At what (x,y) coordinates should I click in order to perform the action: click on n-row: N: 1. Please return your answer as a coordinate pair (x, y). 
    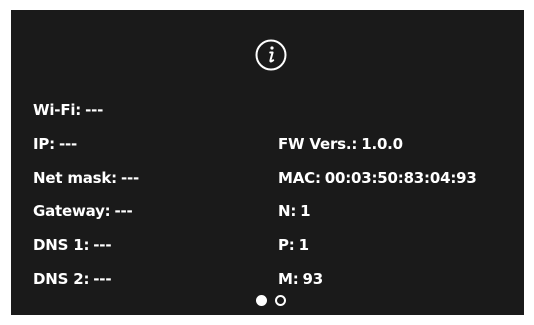
    Looking at the image, I should click on (294, 211).